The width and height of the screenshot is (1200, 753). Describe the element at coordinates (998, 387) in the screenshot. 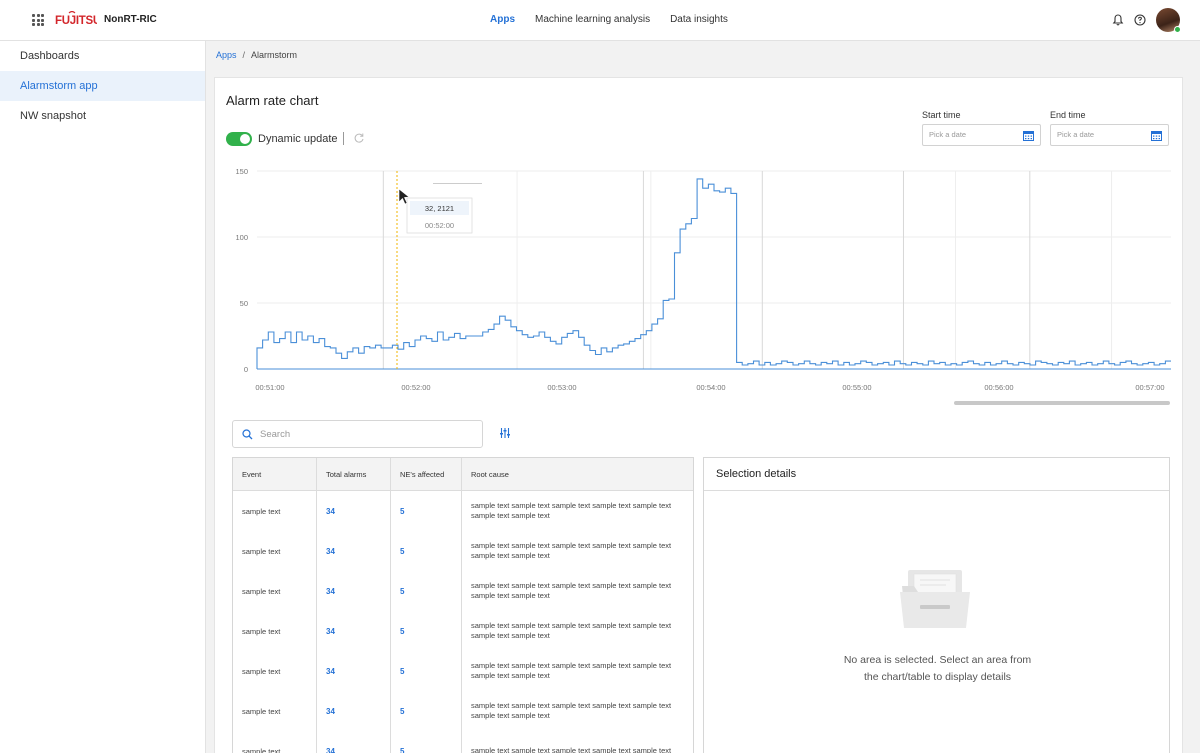

I see `x-tick-label: 00:56:00` at that location.